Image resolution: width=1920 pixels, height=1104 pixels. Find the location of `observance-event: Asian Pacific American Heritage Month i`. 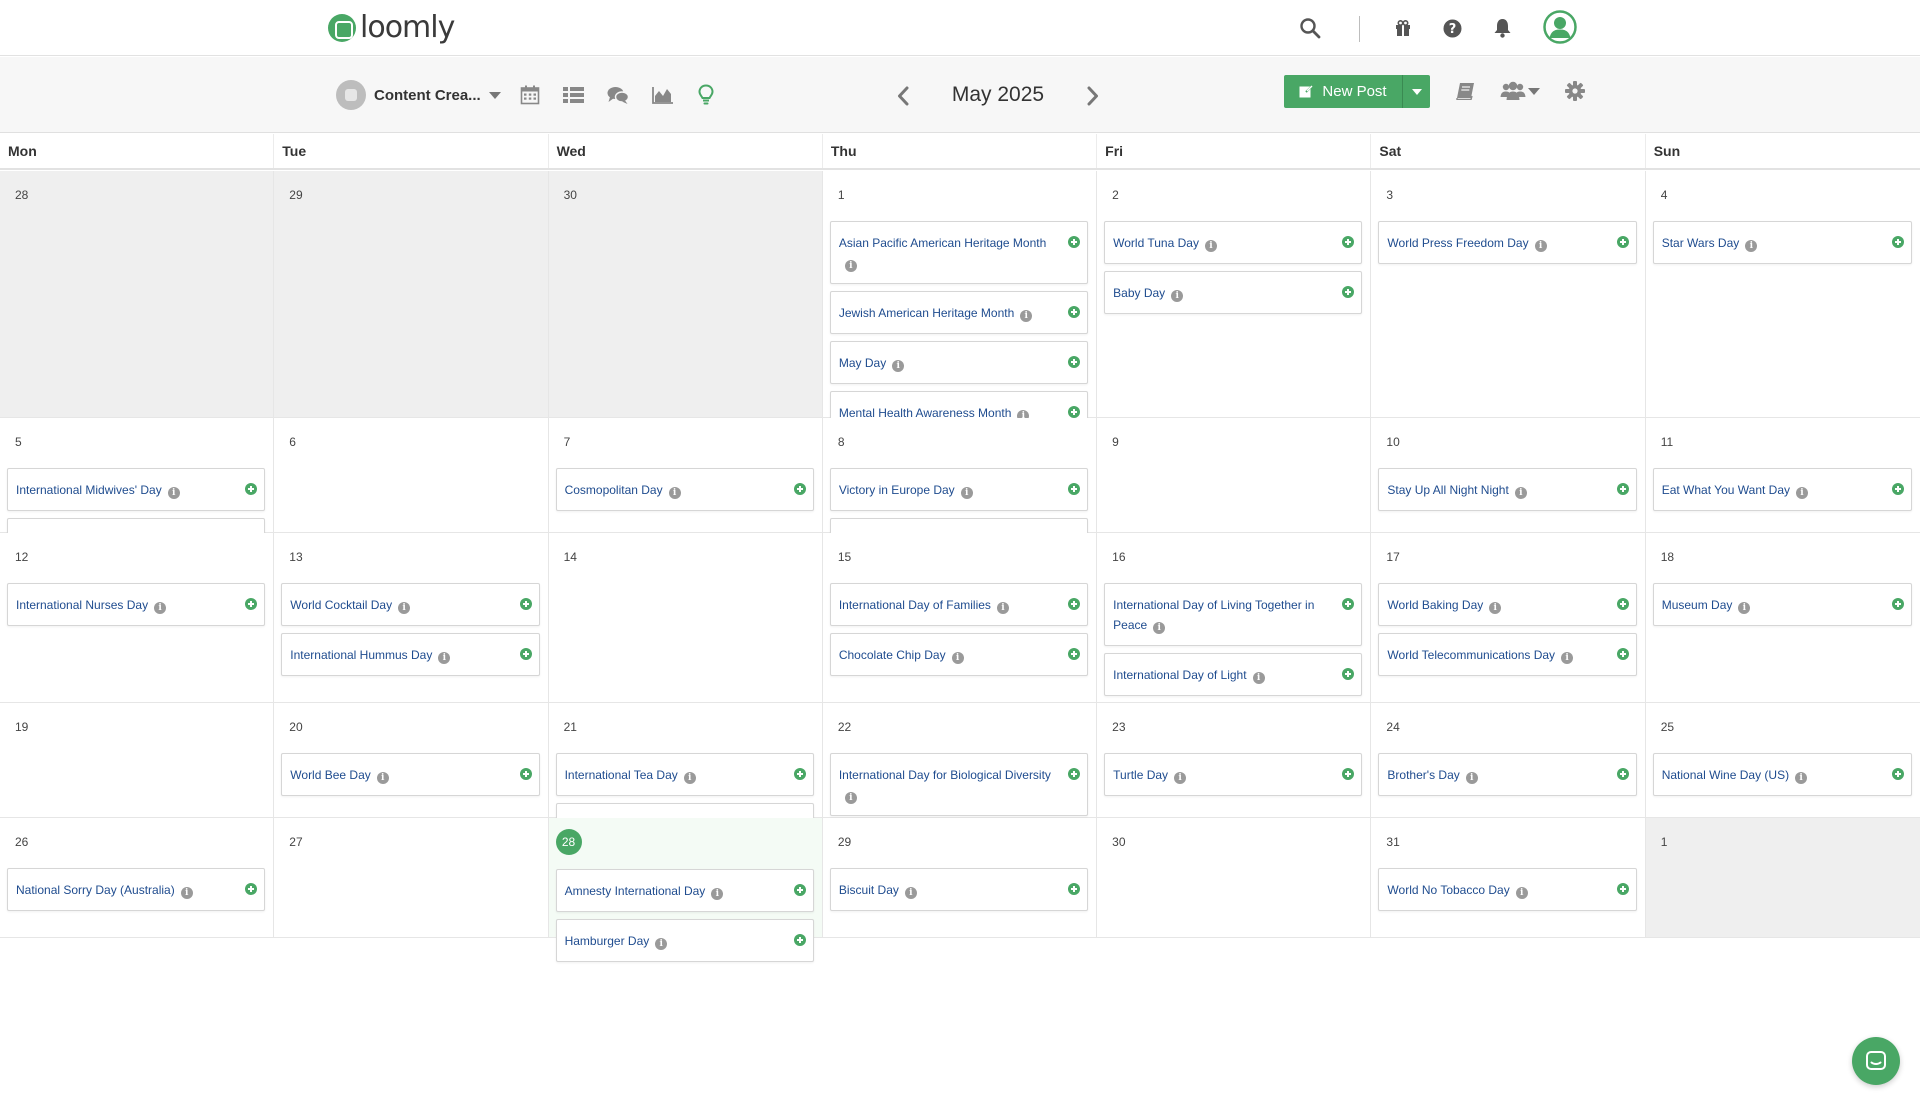

observance-event: Asian Pacific American Heritage Month i is located at coordinates (959, 252).